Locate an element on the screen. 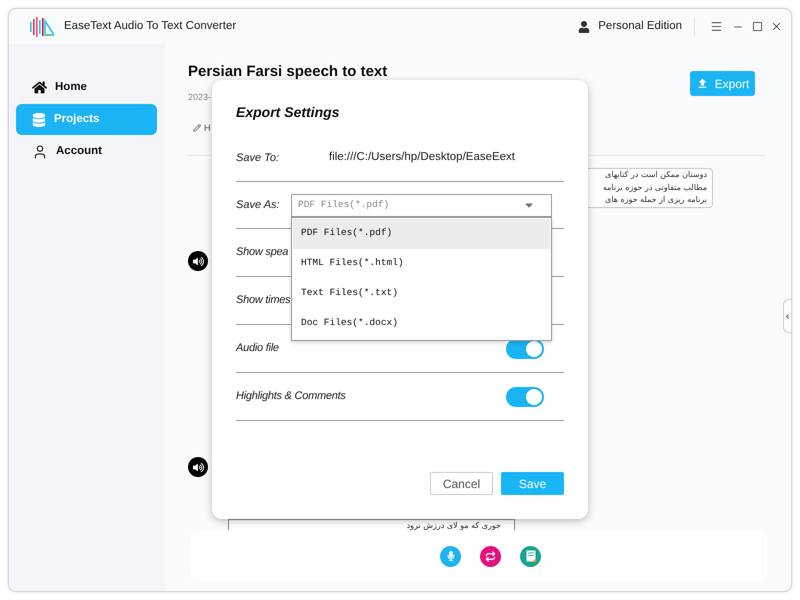 Image resolution: width=800 pixels, height=600 pixels. tab-label: H is located at coordinates (207, 128).